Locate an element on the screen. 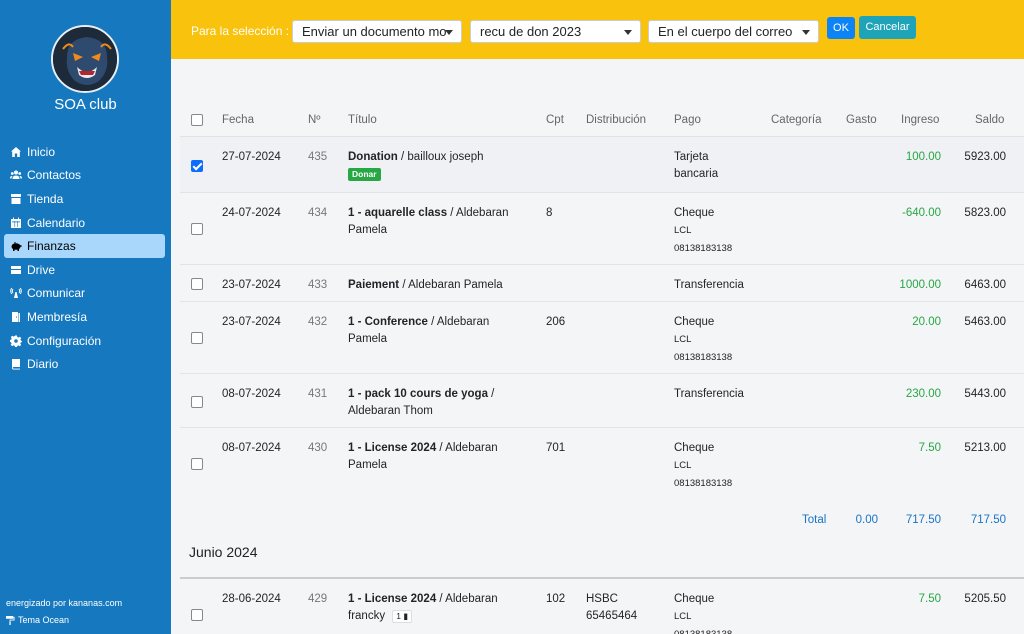 The height and width of the screenshot is (634, 1024). action-select: Enviar un documento mo is located at coordinates (377, 31).